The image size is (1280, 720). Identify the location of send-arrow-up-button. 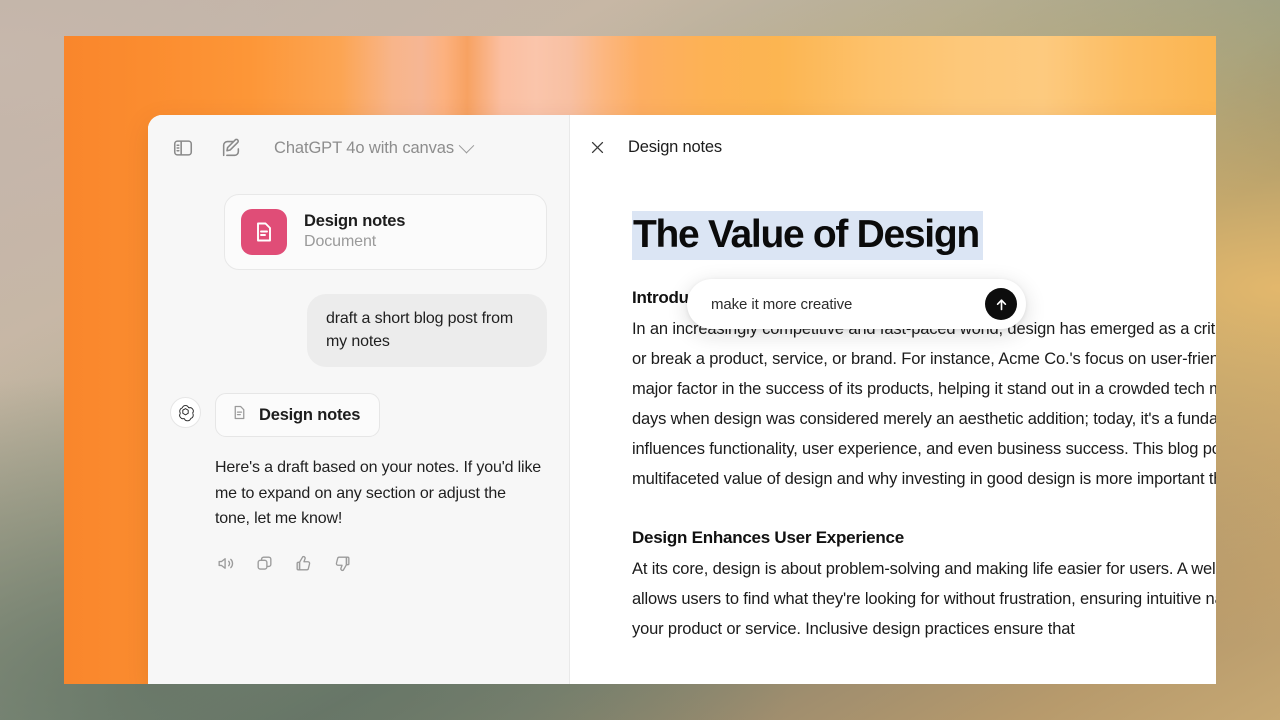
(1001, 304).